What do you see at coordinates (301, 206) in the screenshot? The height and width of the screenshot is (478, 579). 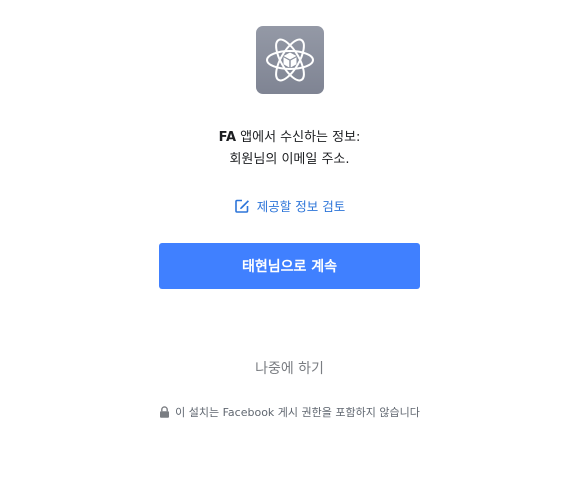 I see `review-info-label: 제공할 정보 검토` at bounding box center [301, 206].